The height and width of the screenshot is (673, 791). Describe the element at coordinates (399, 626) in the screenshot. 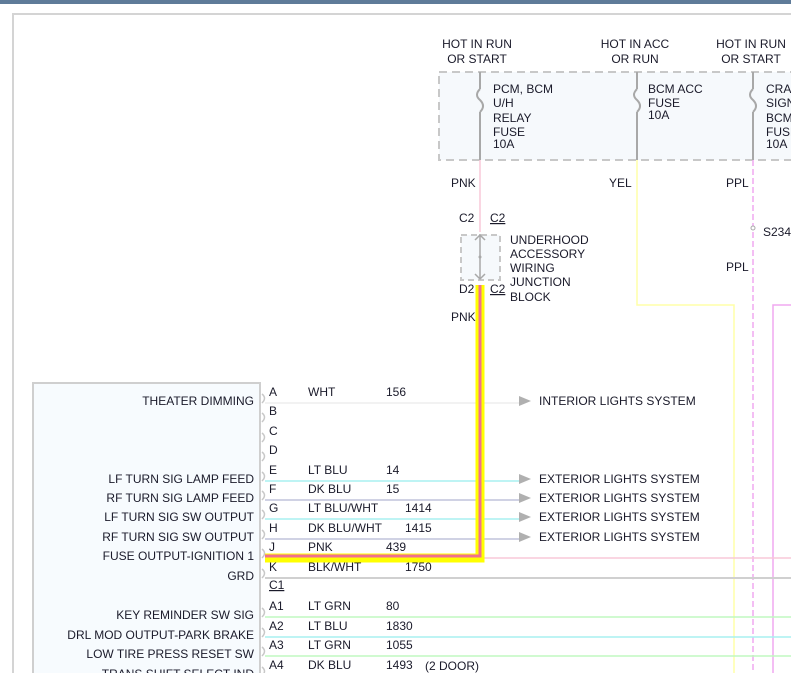

I see `circuit-number: 1830` at that location.